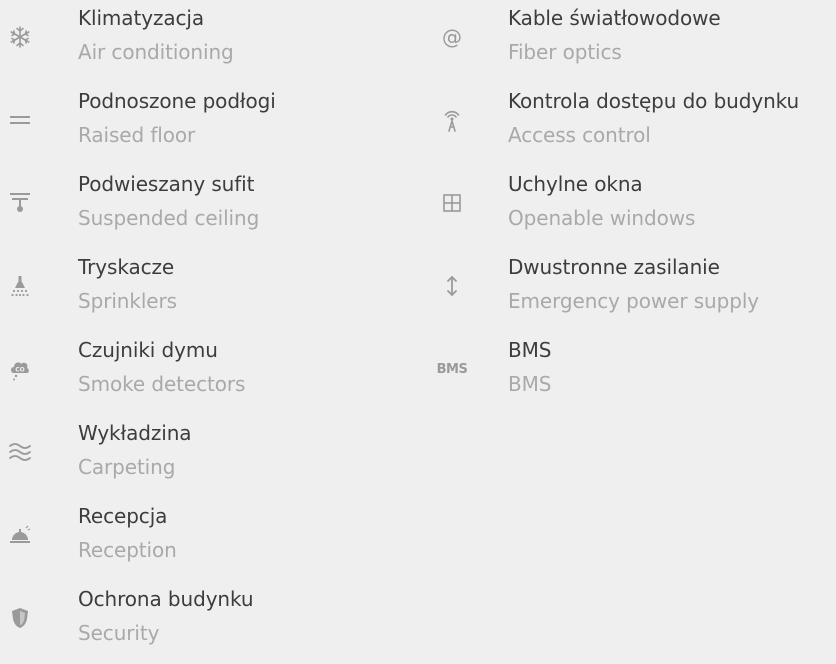 The image size is (836, 664). What do you see at coordinates (614, 18) in the screenshot?
I see `amenity-name: Kable światłowodowe` at bounding box center [614, 18].